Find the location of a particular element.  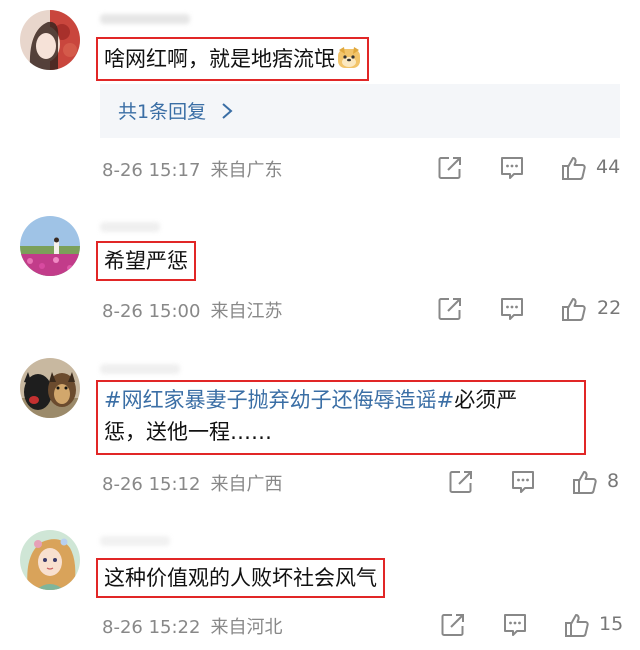

comment-text: 这种价值观的人败坏社会风气 is located at coordinates (240, 578).